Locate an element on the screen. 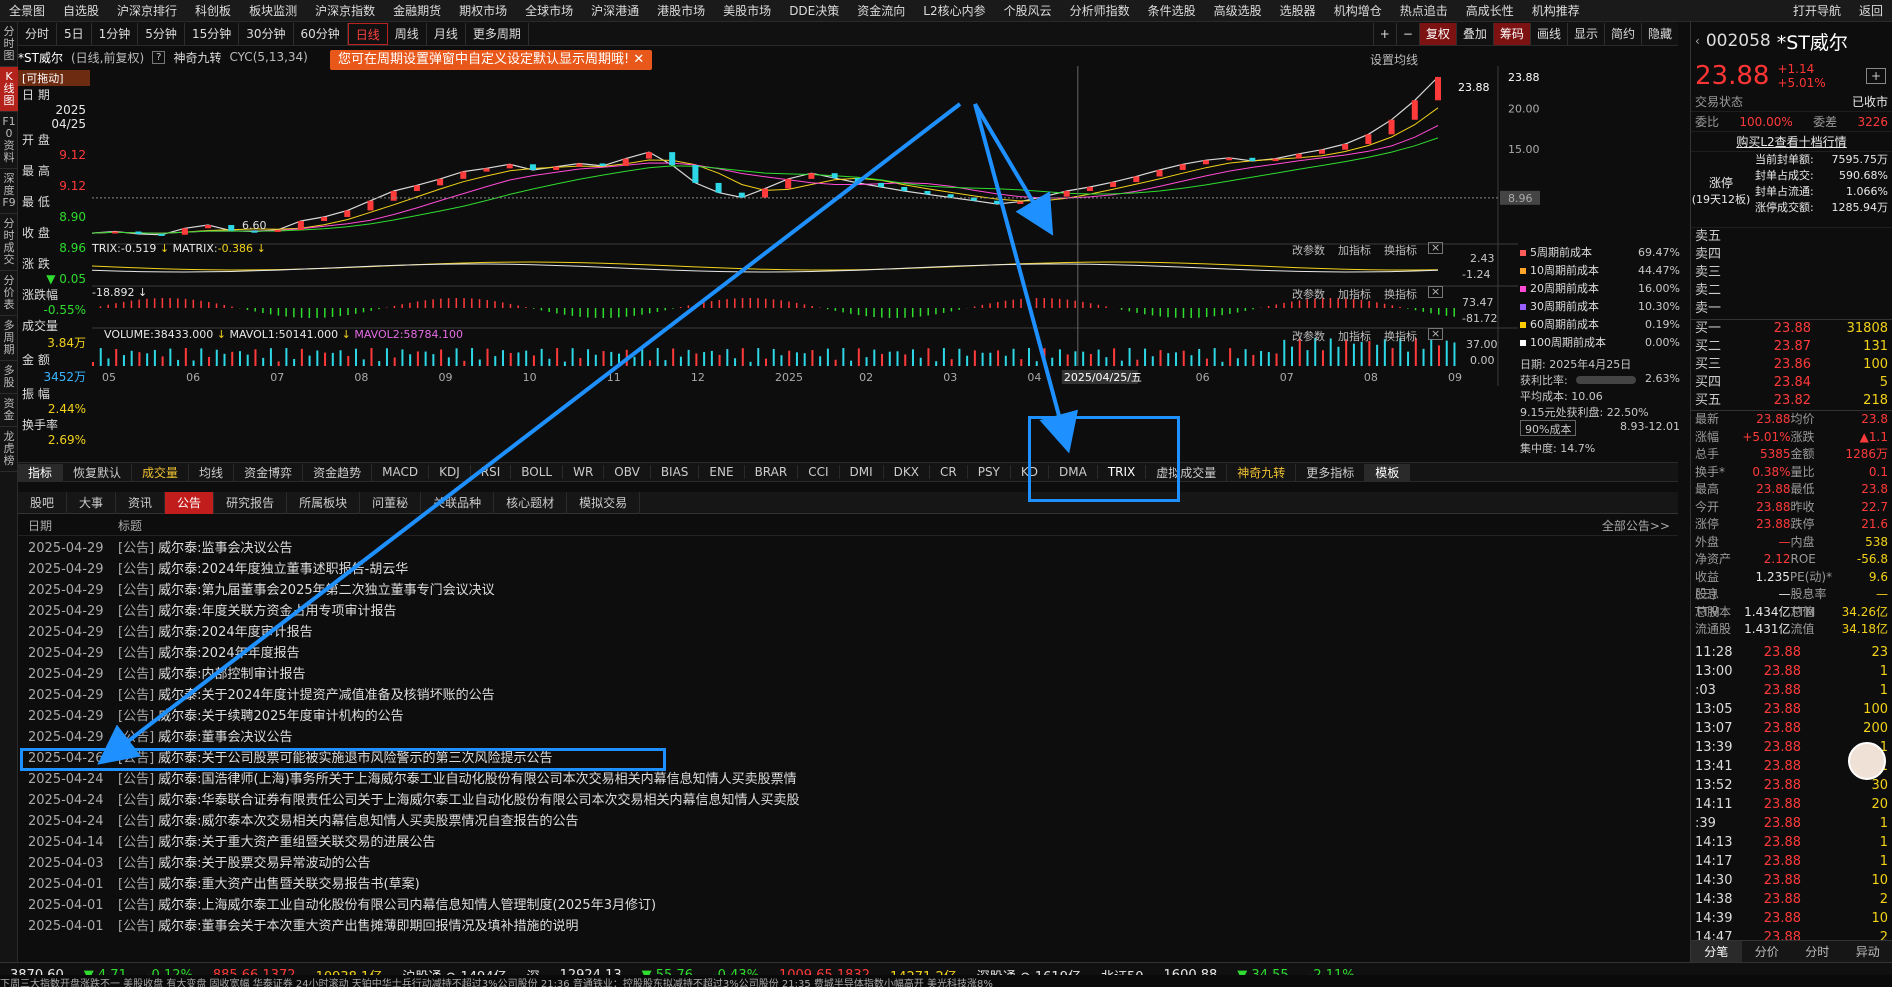  news-title: 威尔泰:关于股票交易异常波动的公告 is located at coordinates (264, 863).